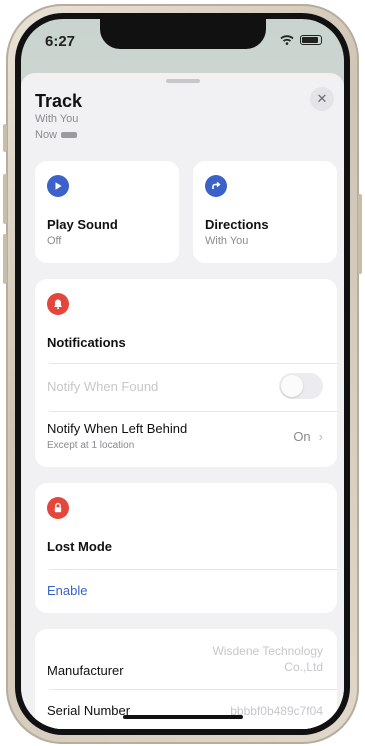 The height and width of the screenshot is (746, 365). I want to click on volume-down-button, so click(5, 259).